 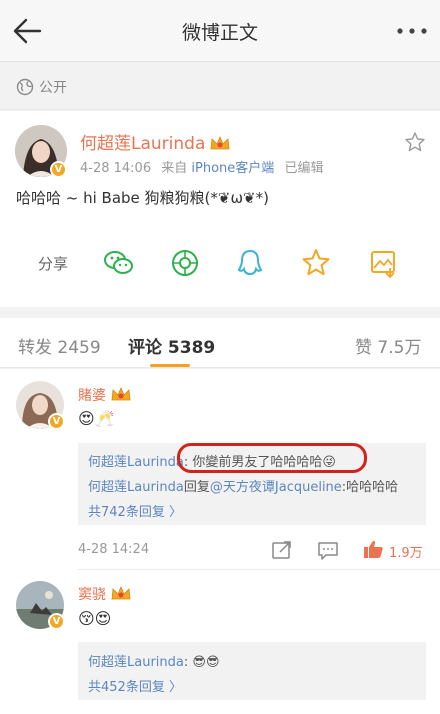 What do you see at coordinates (185, 263) in the screenshot?
I see `moments-icon` at bounding box center [185, 263].